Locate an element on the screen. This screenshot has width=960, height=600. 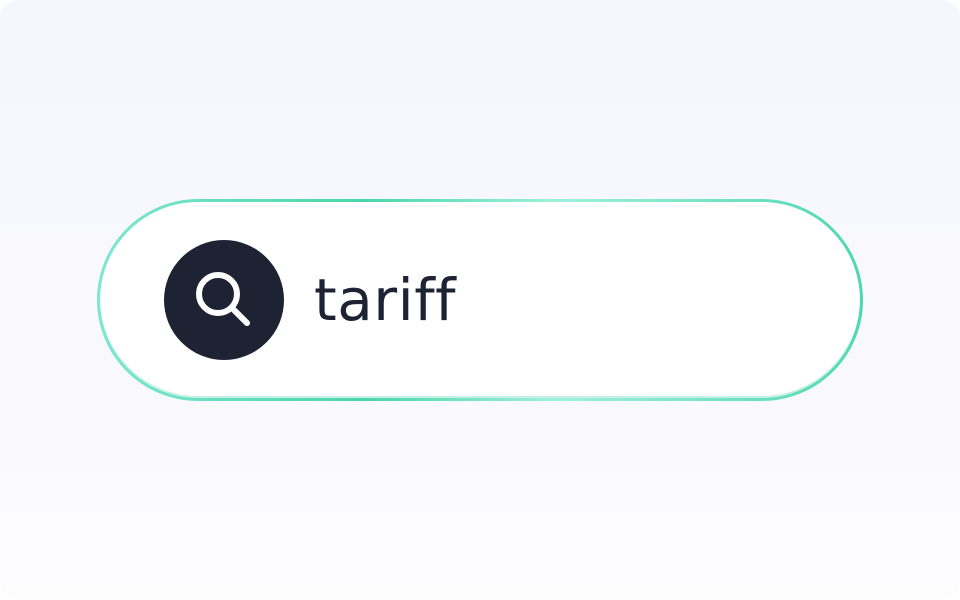
search-input: tariff is located at coordinates (385, 300).